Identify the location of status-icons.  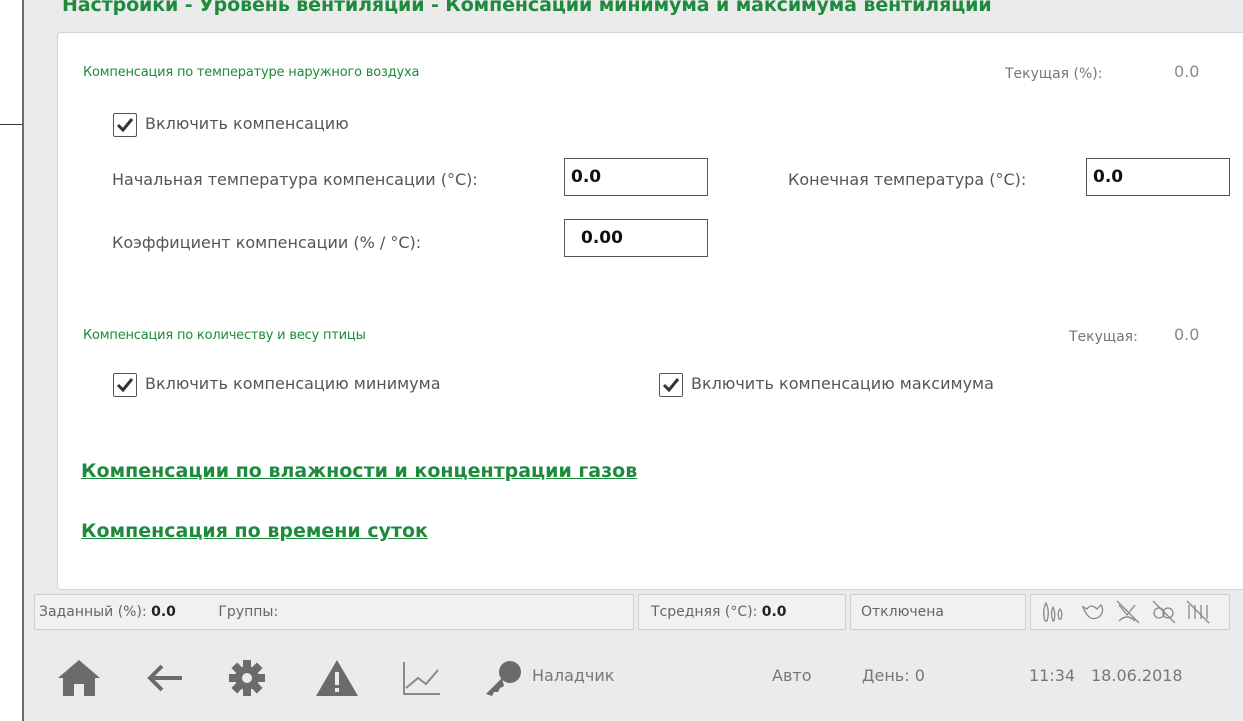
(1130, 612).